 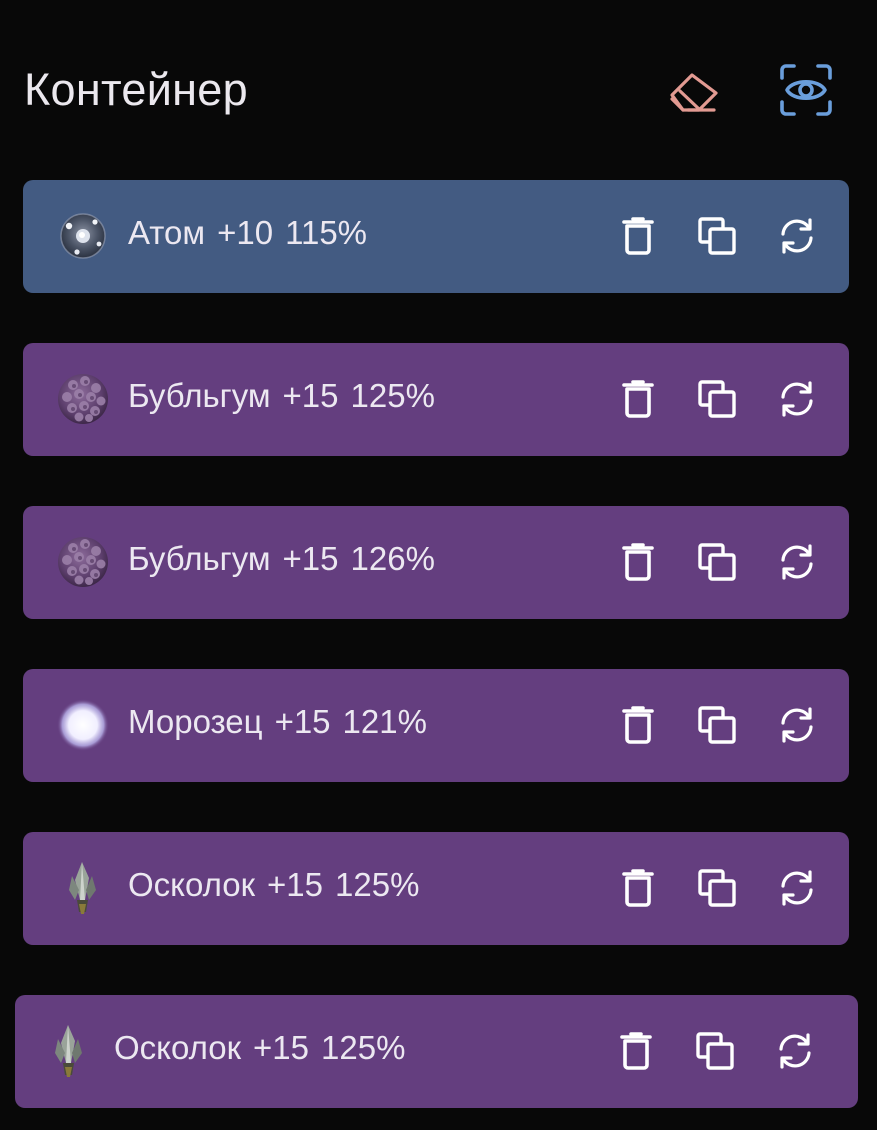 I want to click on item-label: Атом +10 115%, so click(x=253, y=233).